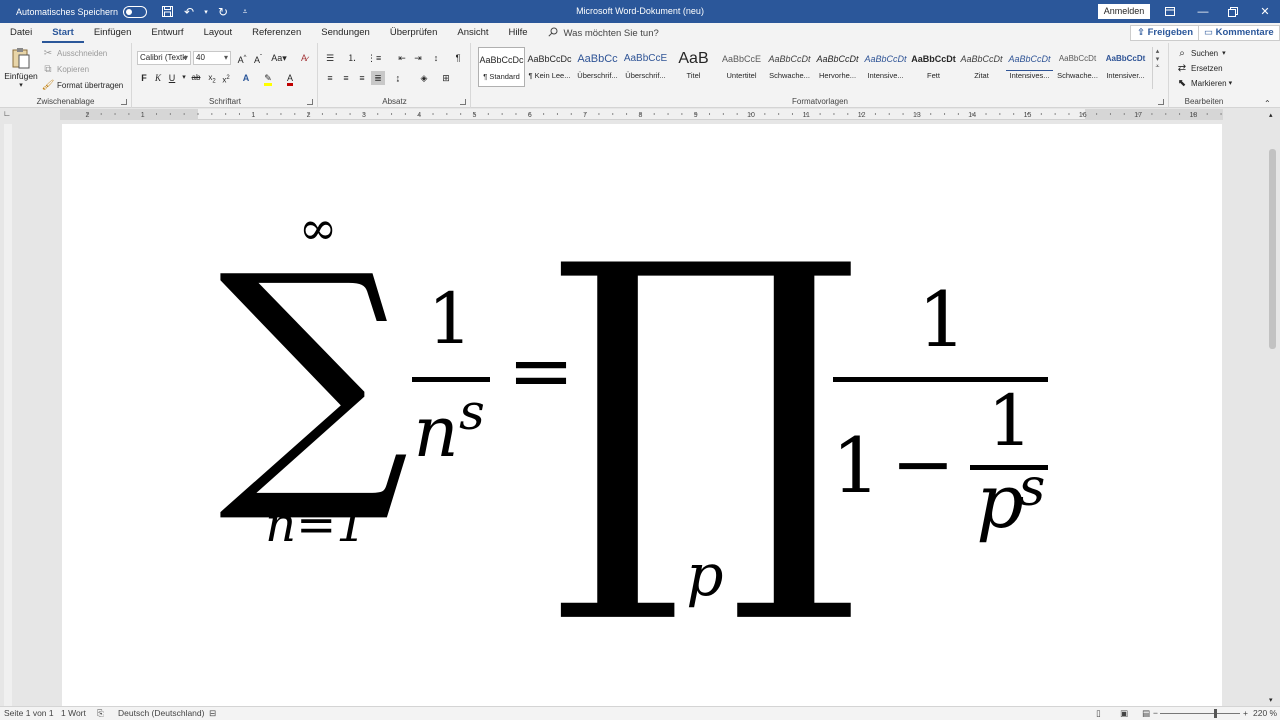  I want to click on tab-datei: Datei, so click(21, 33).